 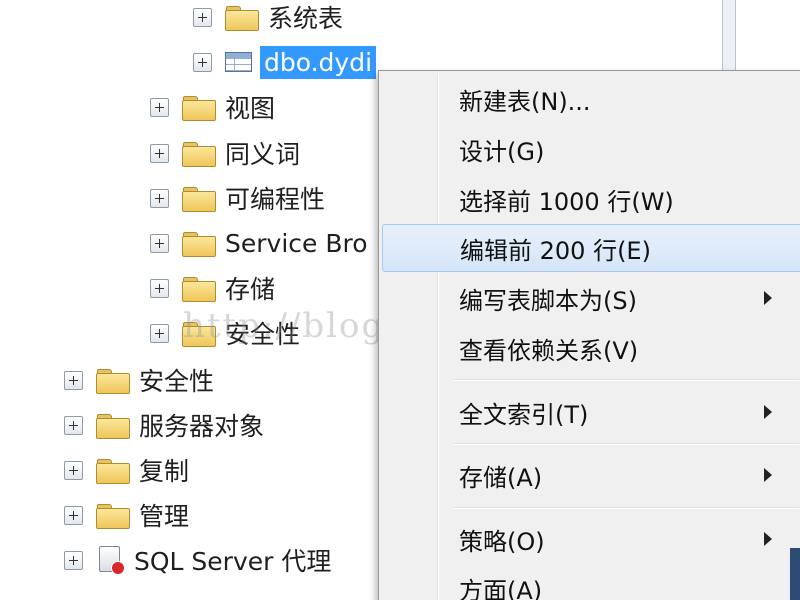 What do you see at coordinates (318, 62) in the screenshot?
I see `tree-node-label-selected: dbo.dydi` at bounding box center [318, 62].